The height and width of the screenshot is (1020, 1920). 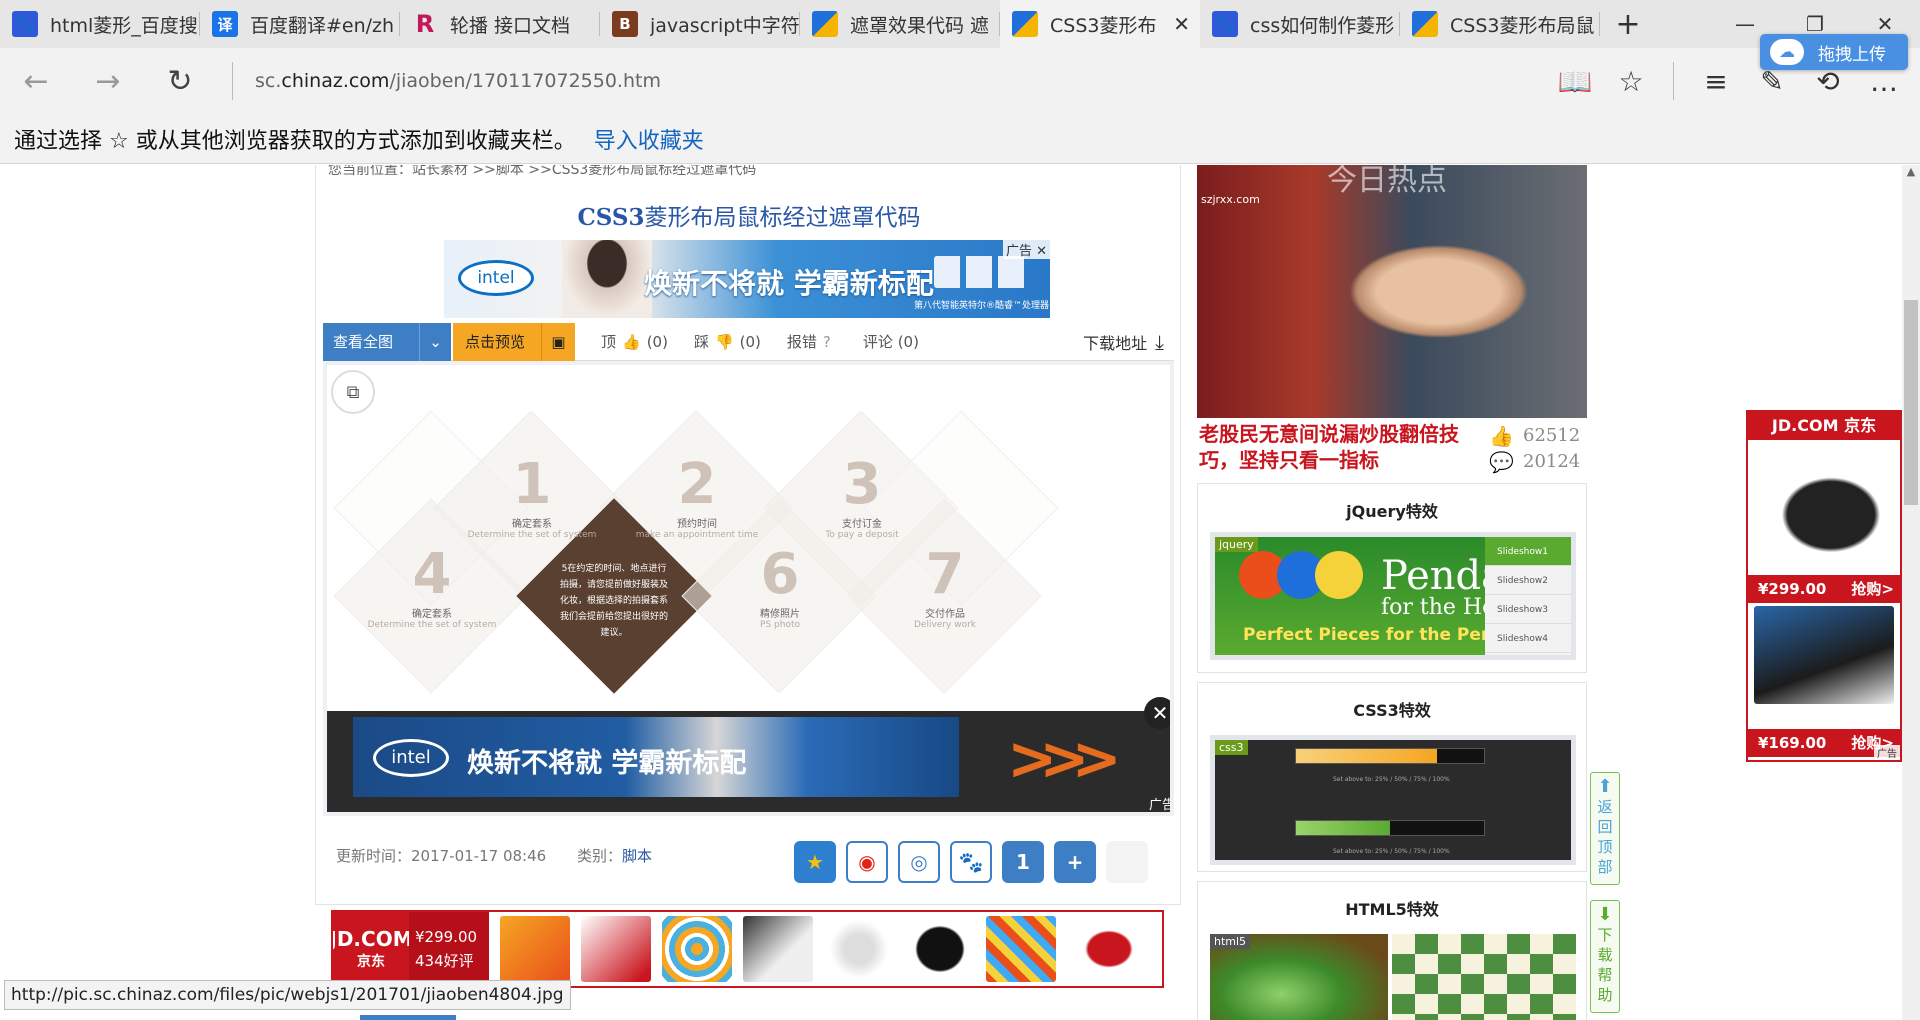 What do you see at coordinates (1391, 779) in the screenshot?
I see `progress-label: Set above to: 25% / 50% / 75% / 100%` at bounding box center [1391, 779].